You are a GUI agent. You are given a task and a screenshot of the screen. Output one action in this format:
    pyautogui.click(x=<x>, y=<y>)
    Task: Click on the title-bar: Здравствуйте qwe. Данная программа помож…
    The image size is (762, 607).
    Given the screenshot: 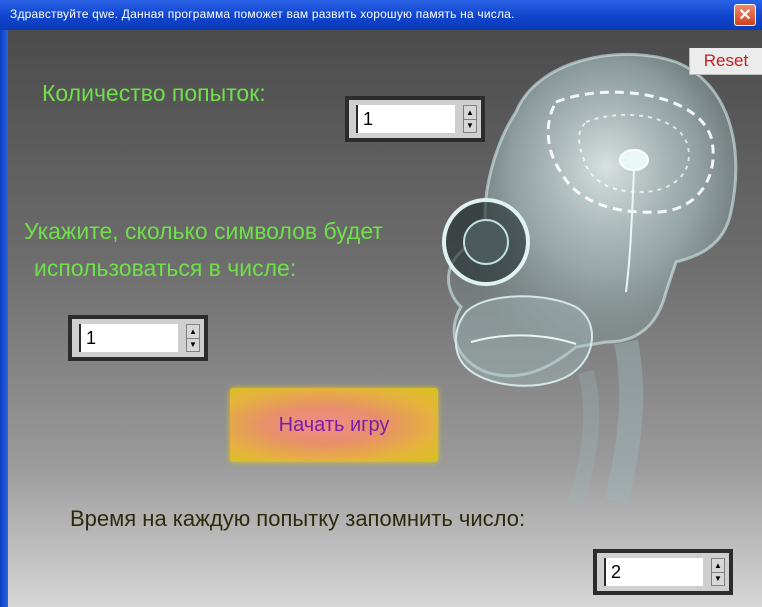 What is the action you would take?
    pyautogui.click(x=381, y=15)
    